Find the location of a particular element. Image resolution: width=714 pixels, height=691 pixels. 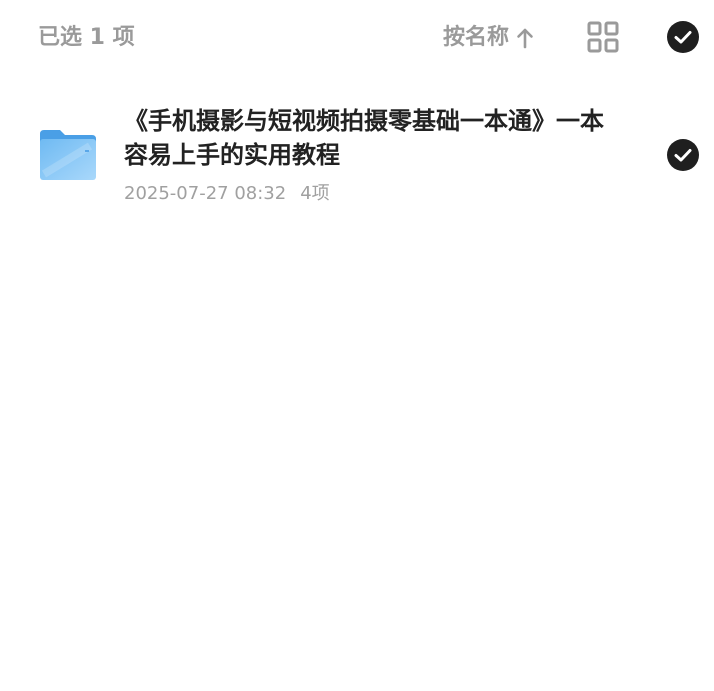

file-meta: 2025-07-27 08:32 4项 is located at coordinates (227, 194).